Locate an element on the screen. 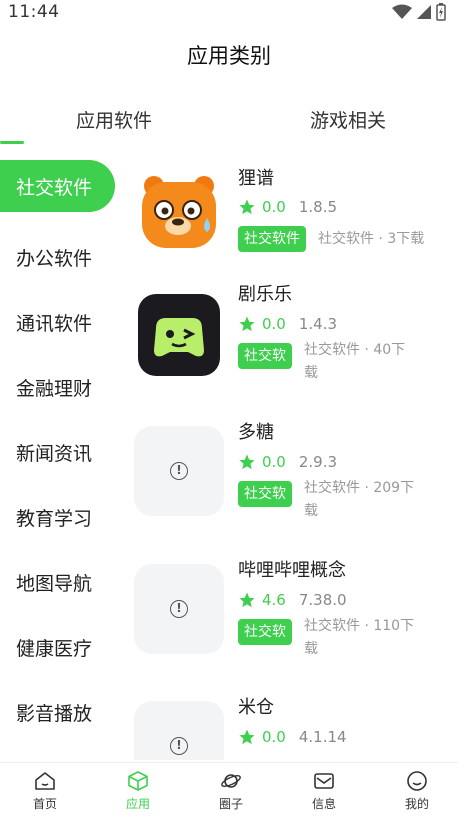 The width and height of the screenshot is (458, 820). sidebar-item-finance: 金融理财 is located at coordinates (60, 387).